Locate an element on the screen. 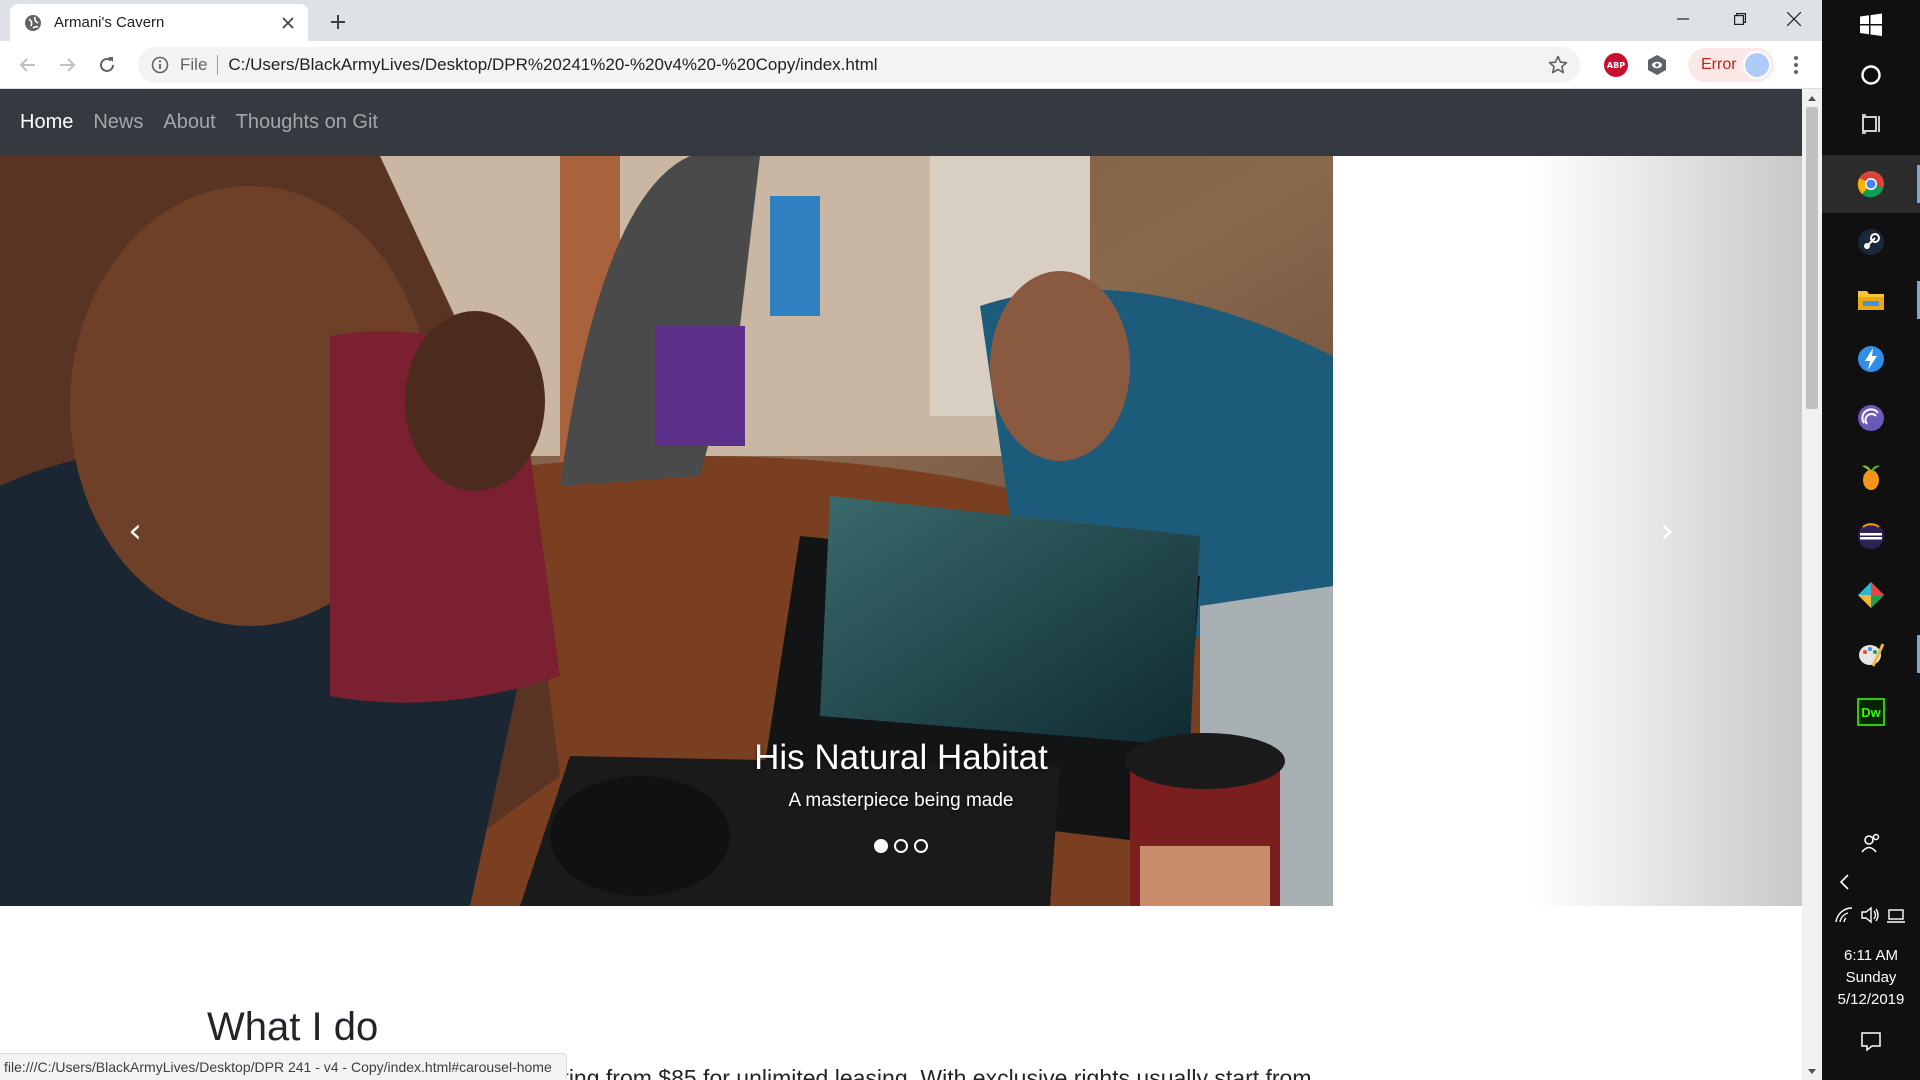 The width and height of the screenshot is (1920, 1080). profile-error-label: Error is located at coordinates (1719, 64).